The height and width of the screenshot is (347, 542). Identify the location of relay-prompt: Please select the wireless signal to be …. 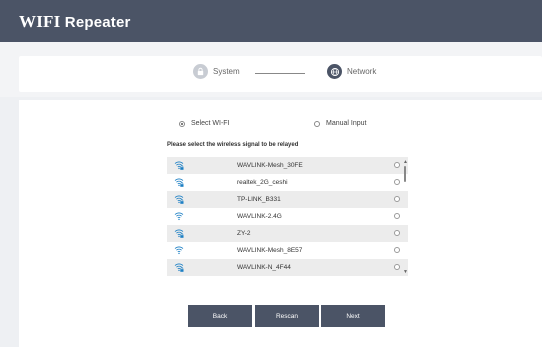
(233, 145).